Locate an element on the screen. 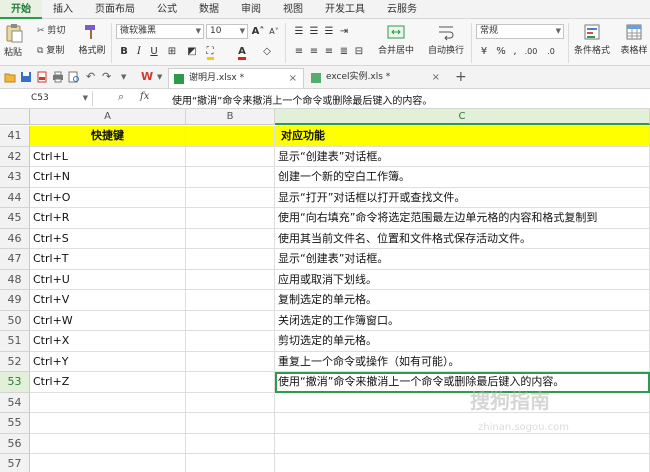 The image size is (650, 472). clear-format-icon: ◇ is located at coordinates (267, 52).